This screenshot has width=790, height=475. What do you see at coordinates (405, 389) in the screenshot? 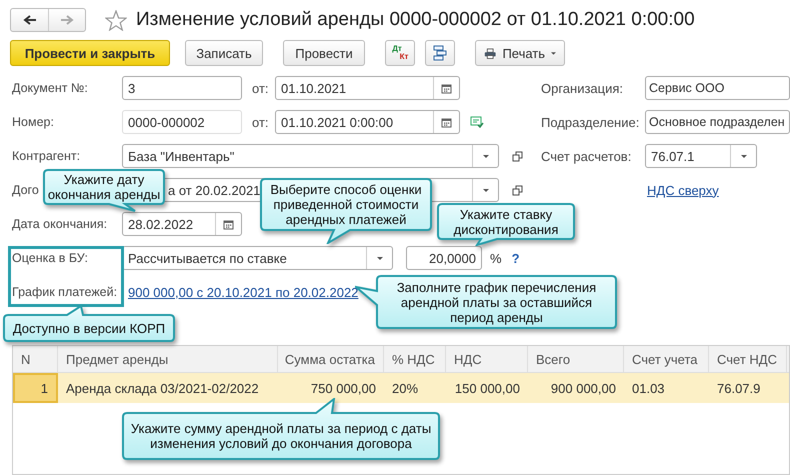
I see `table-cell-text: 20%` at bounding box center [405, 389].